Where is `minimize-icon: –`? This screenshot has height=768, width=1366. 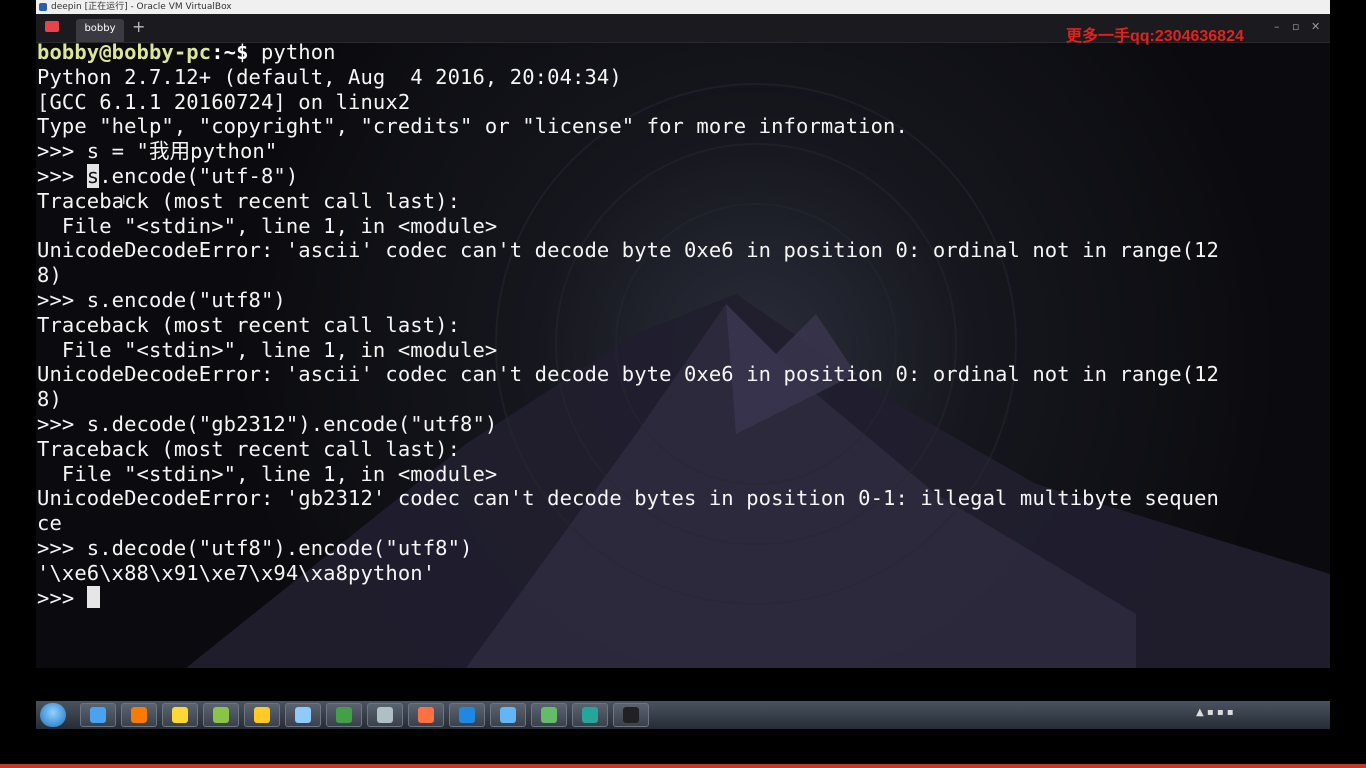 minimize-icon: – is located at coordinates (1277, 26).